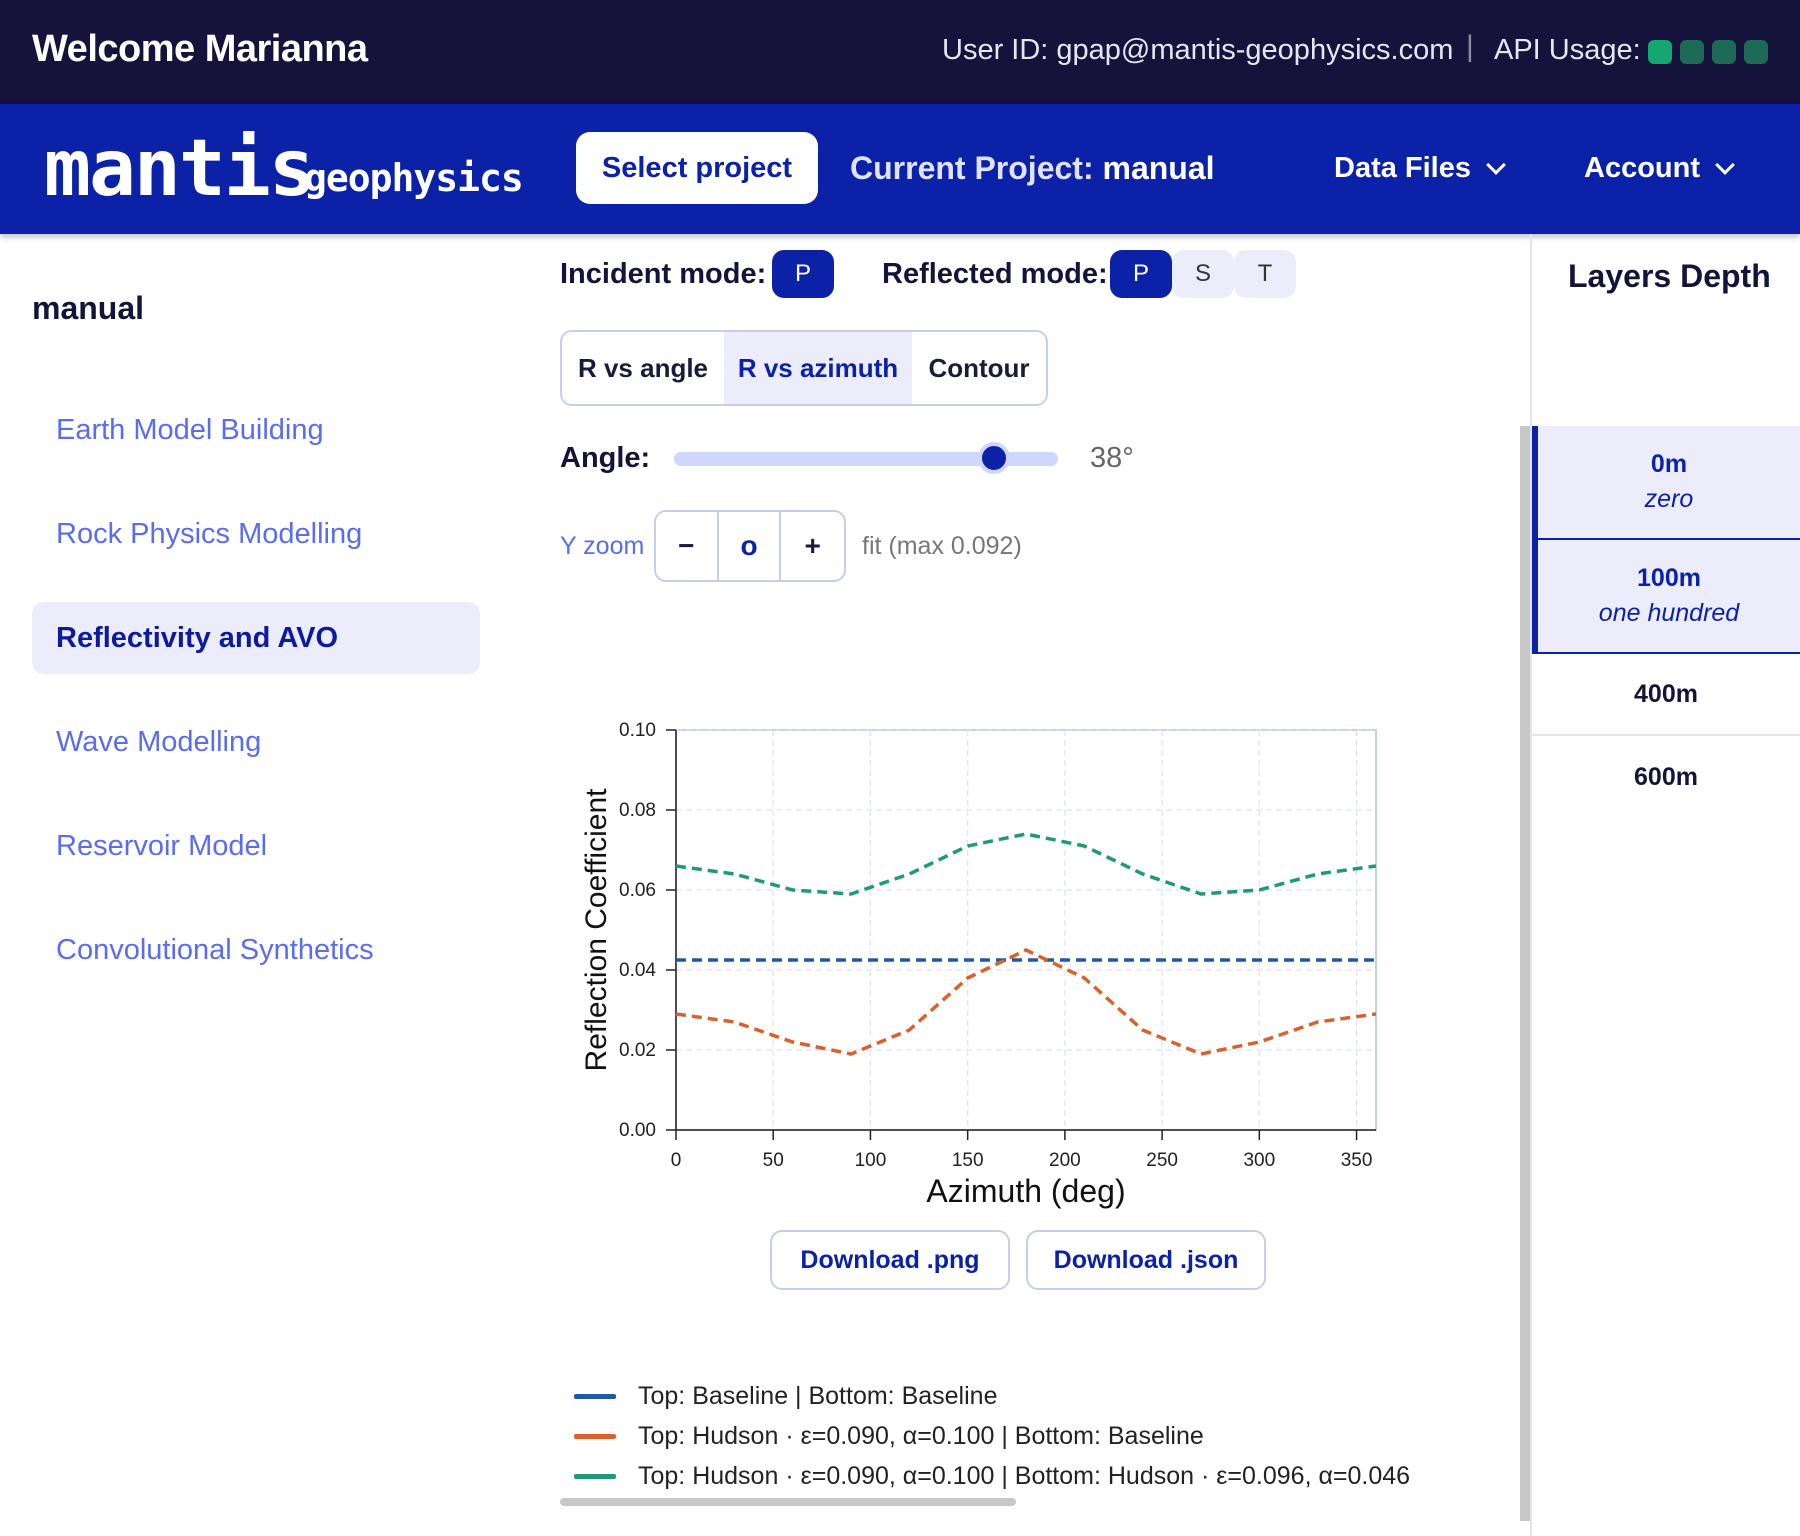 Image resolution: width=1800 pixels, height=1536 pixels. What do you see at coordinates (1162, 1160) in the screenshot?
I see `x-tick-label: 250` at bounding box center [1162, 1160].